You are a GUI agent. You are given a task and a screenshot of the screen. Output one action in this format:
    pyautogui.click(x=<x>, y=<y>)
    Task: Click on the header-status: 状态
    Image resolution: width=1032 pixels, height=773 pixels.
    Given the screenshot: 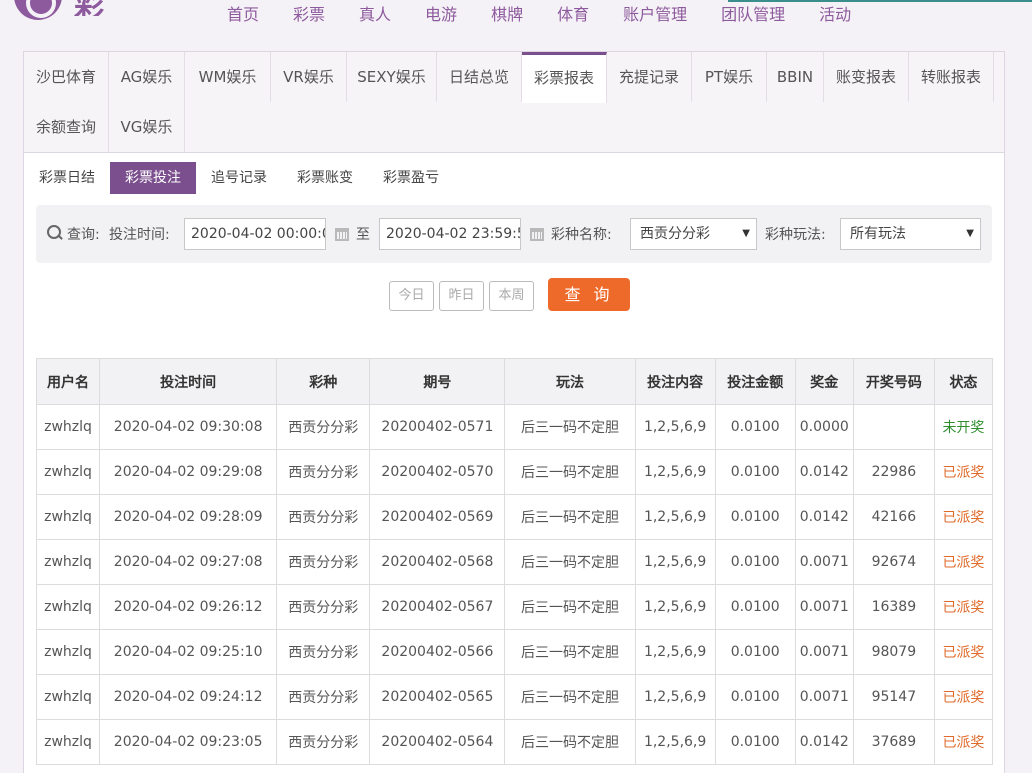 What is the action you would take?
    pyautogui.click(x=963, y=381)
    